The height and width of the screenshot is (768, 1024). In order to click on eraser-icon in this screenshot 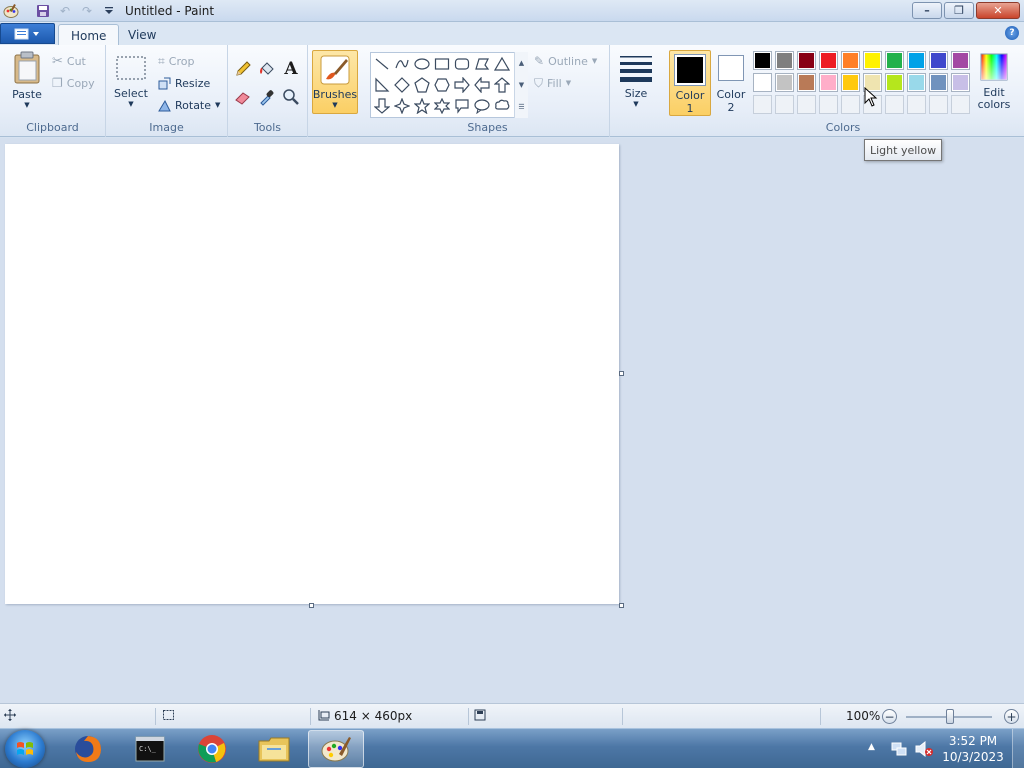, I will do `click(243, 97)`.